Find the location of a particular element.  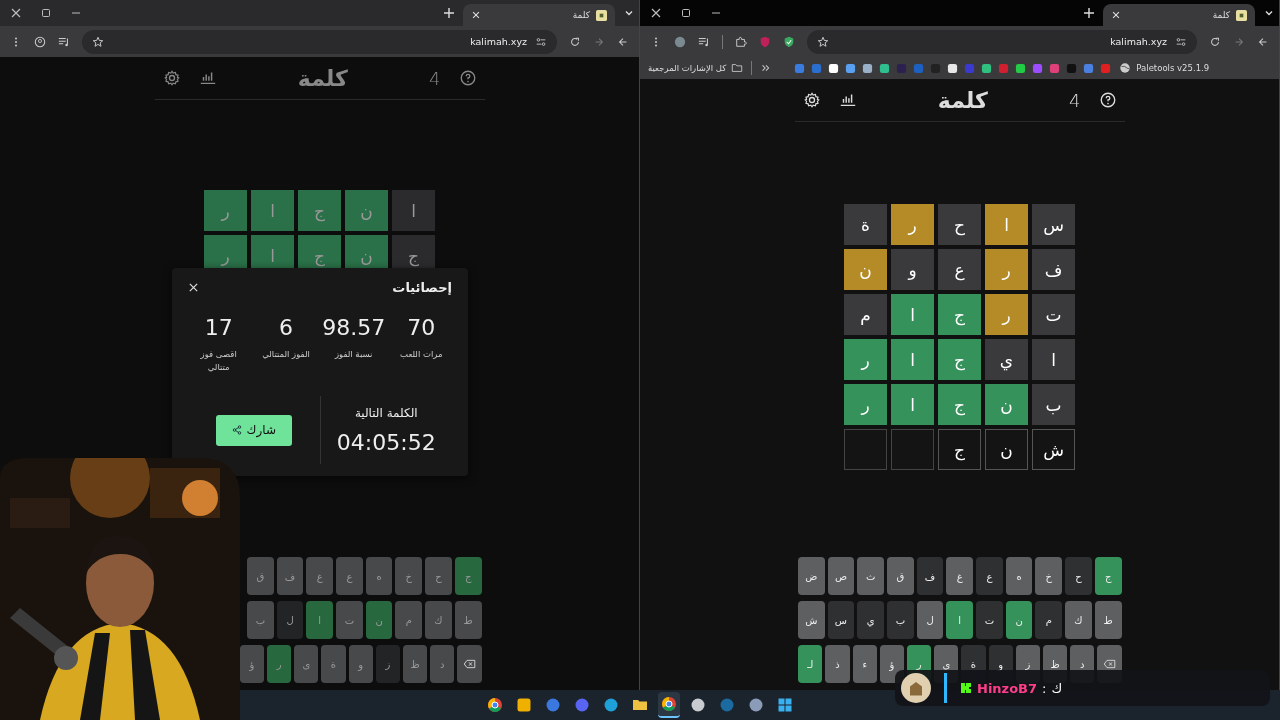

avatar-icon is located at coordinates (680, 41).